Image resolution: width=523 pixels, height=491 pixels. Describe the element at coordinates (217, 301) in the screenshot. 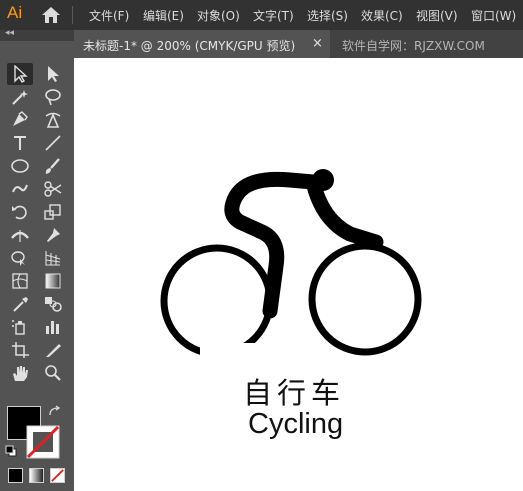

I see `rear-wheel` at that location.